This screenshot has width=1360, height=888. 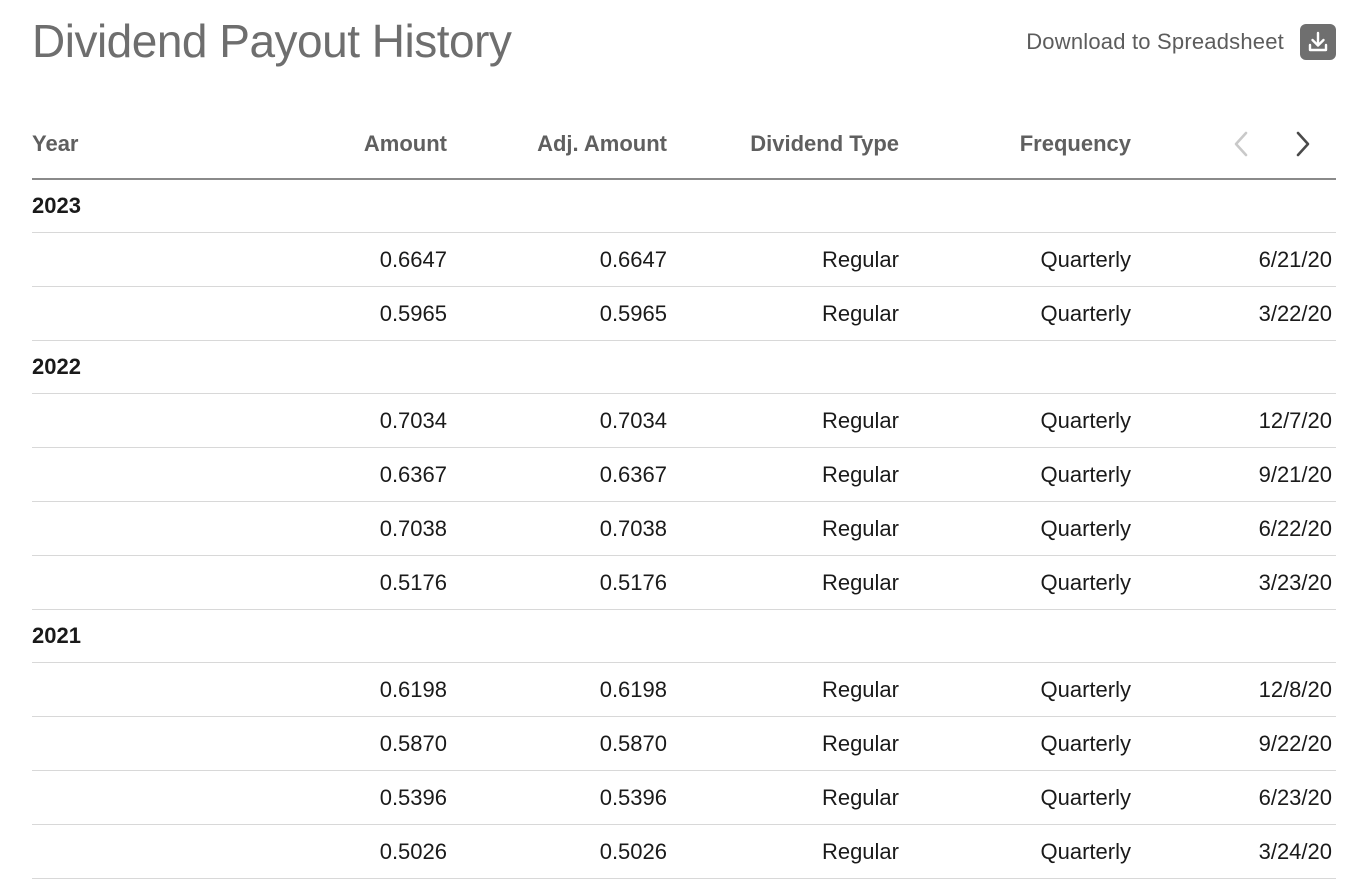 I want to click on ex-date-cell: 6/22/20, so click(x=1233, y=528).